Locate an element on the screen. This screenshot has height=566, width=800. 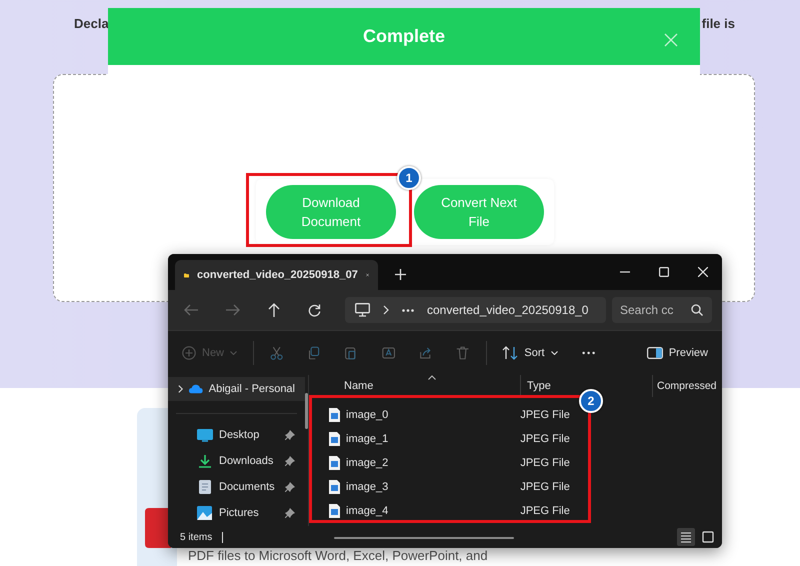
maximize-icon is located at coordinates (664, 272).